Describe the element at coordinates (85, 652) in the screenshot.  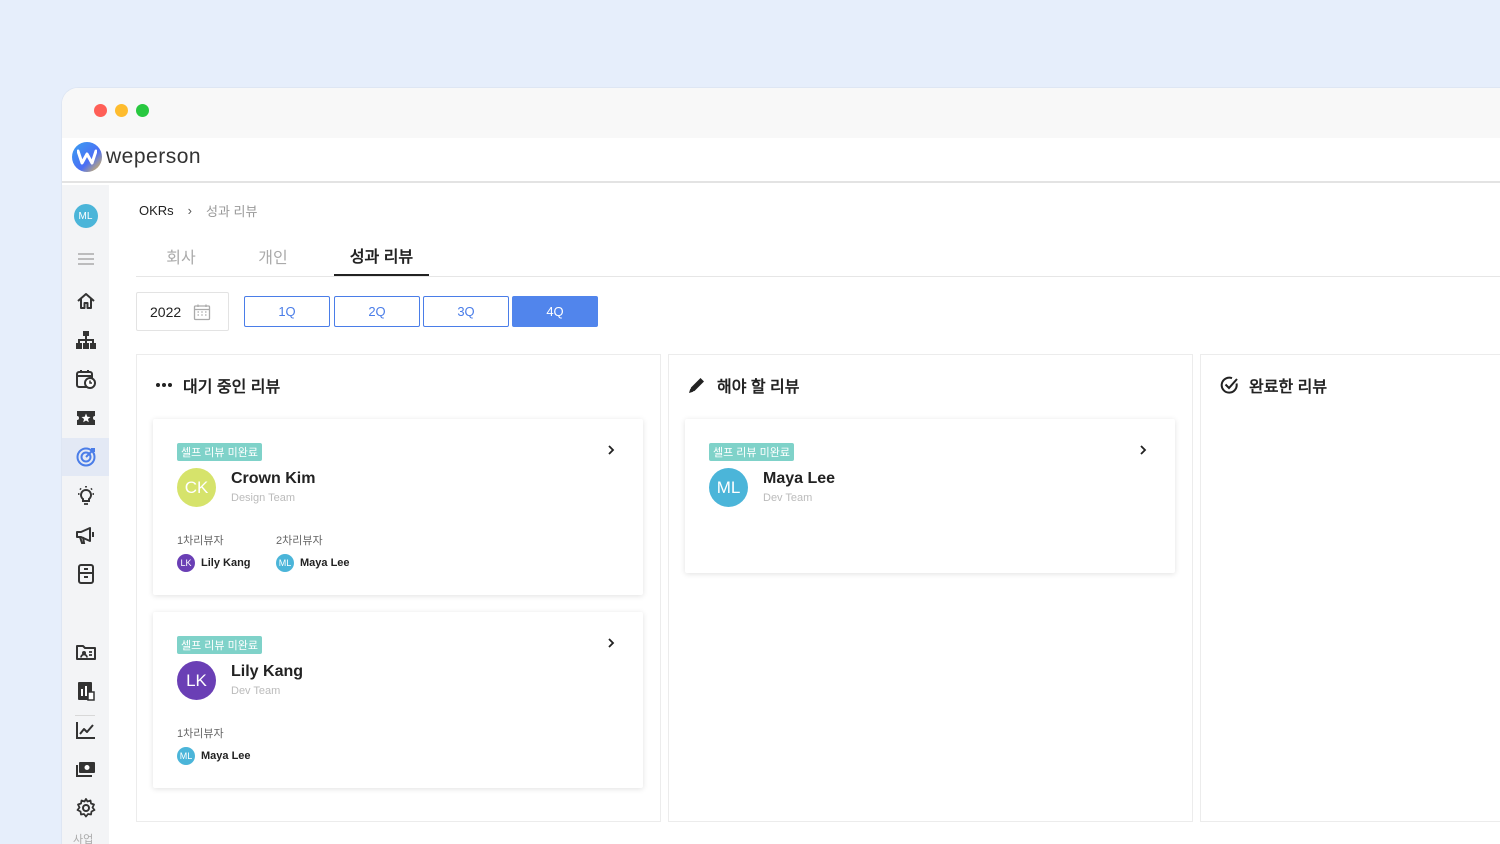
I see `id-card-icon` at that location.